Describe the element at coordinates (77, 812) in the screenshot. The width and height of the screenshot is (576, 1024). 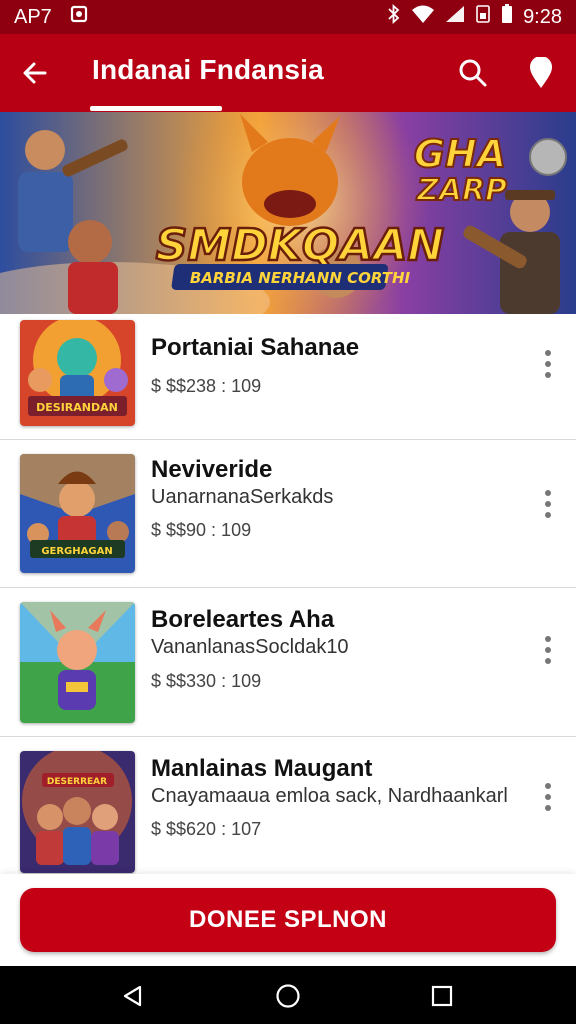
I see `game-thumbnail: DESERREAR` at that location.